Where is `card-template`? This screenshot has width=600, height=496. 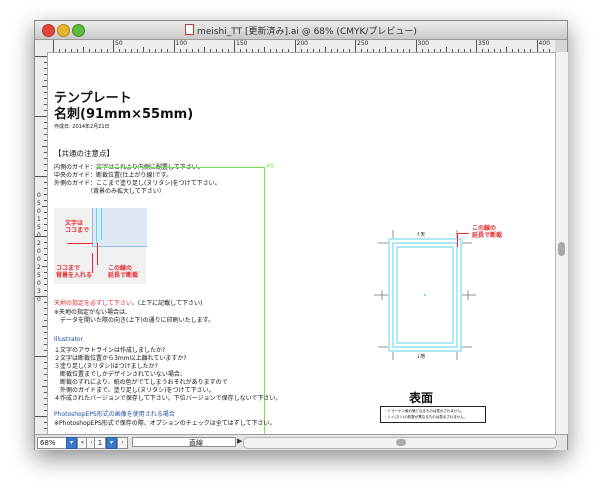
card-template is located at coordinates (428, 300).